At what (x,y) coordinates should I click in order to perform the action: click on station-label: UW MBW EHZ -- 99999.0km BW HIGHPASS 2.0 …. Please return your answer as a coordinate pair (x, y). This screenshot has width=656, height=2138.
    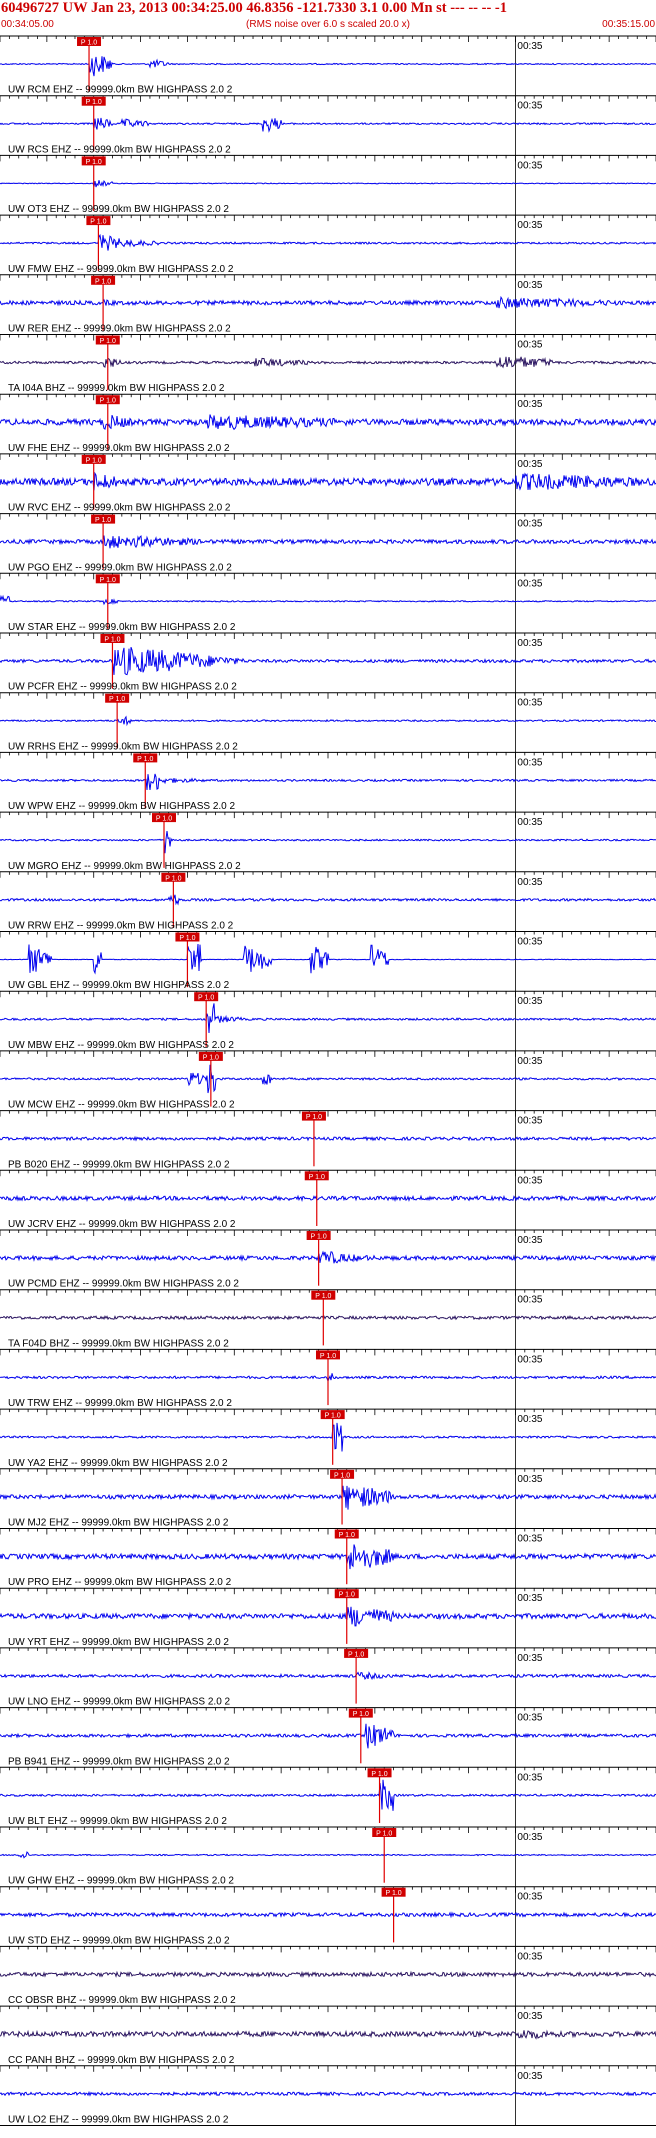
    Looking at the image, I should click on (121, 1045).